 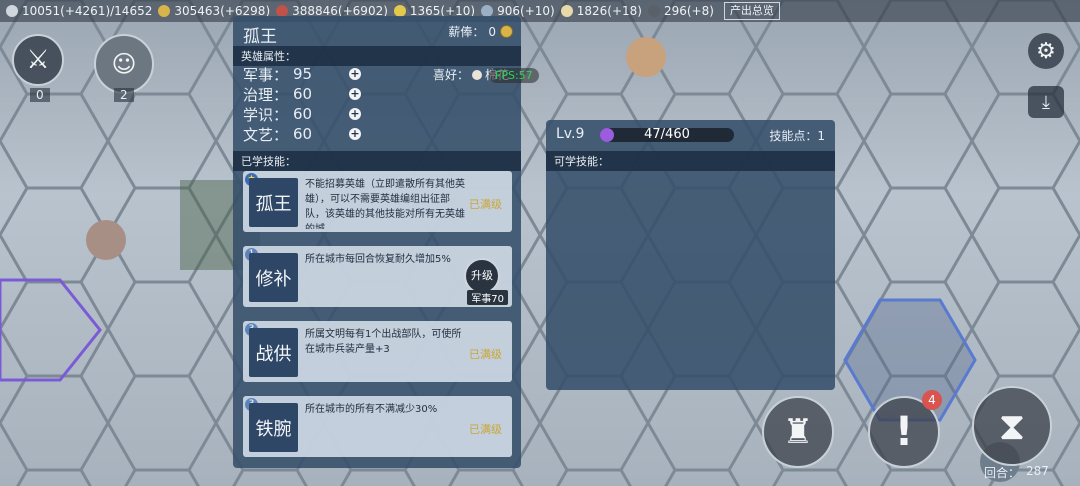 I want to click on exp-bar: 47/460, so click(x=667, y=134).